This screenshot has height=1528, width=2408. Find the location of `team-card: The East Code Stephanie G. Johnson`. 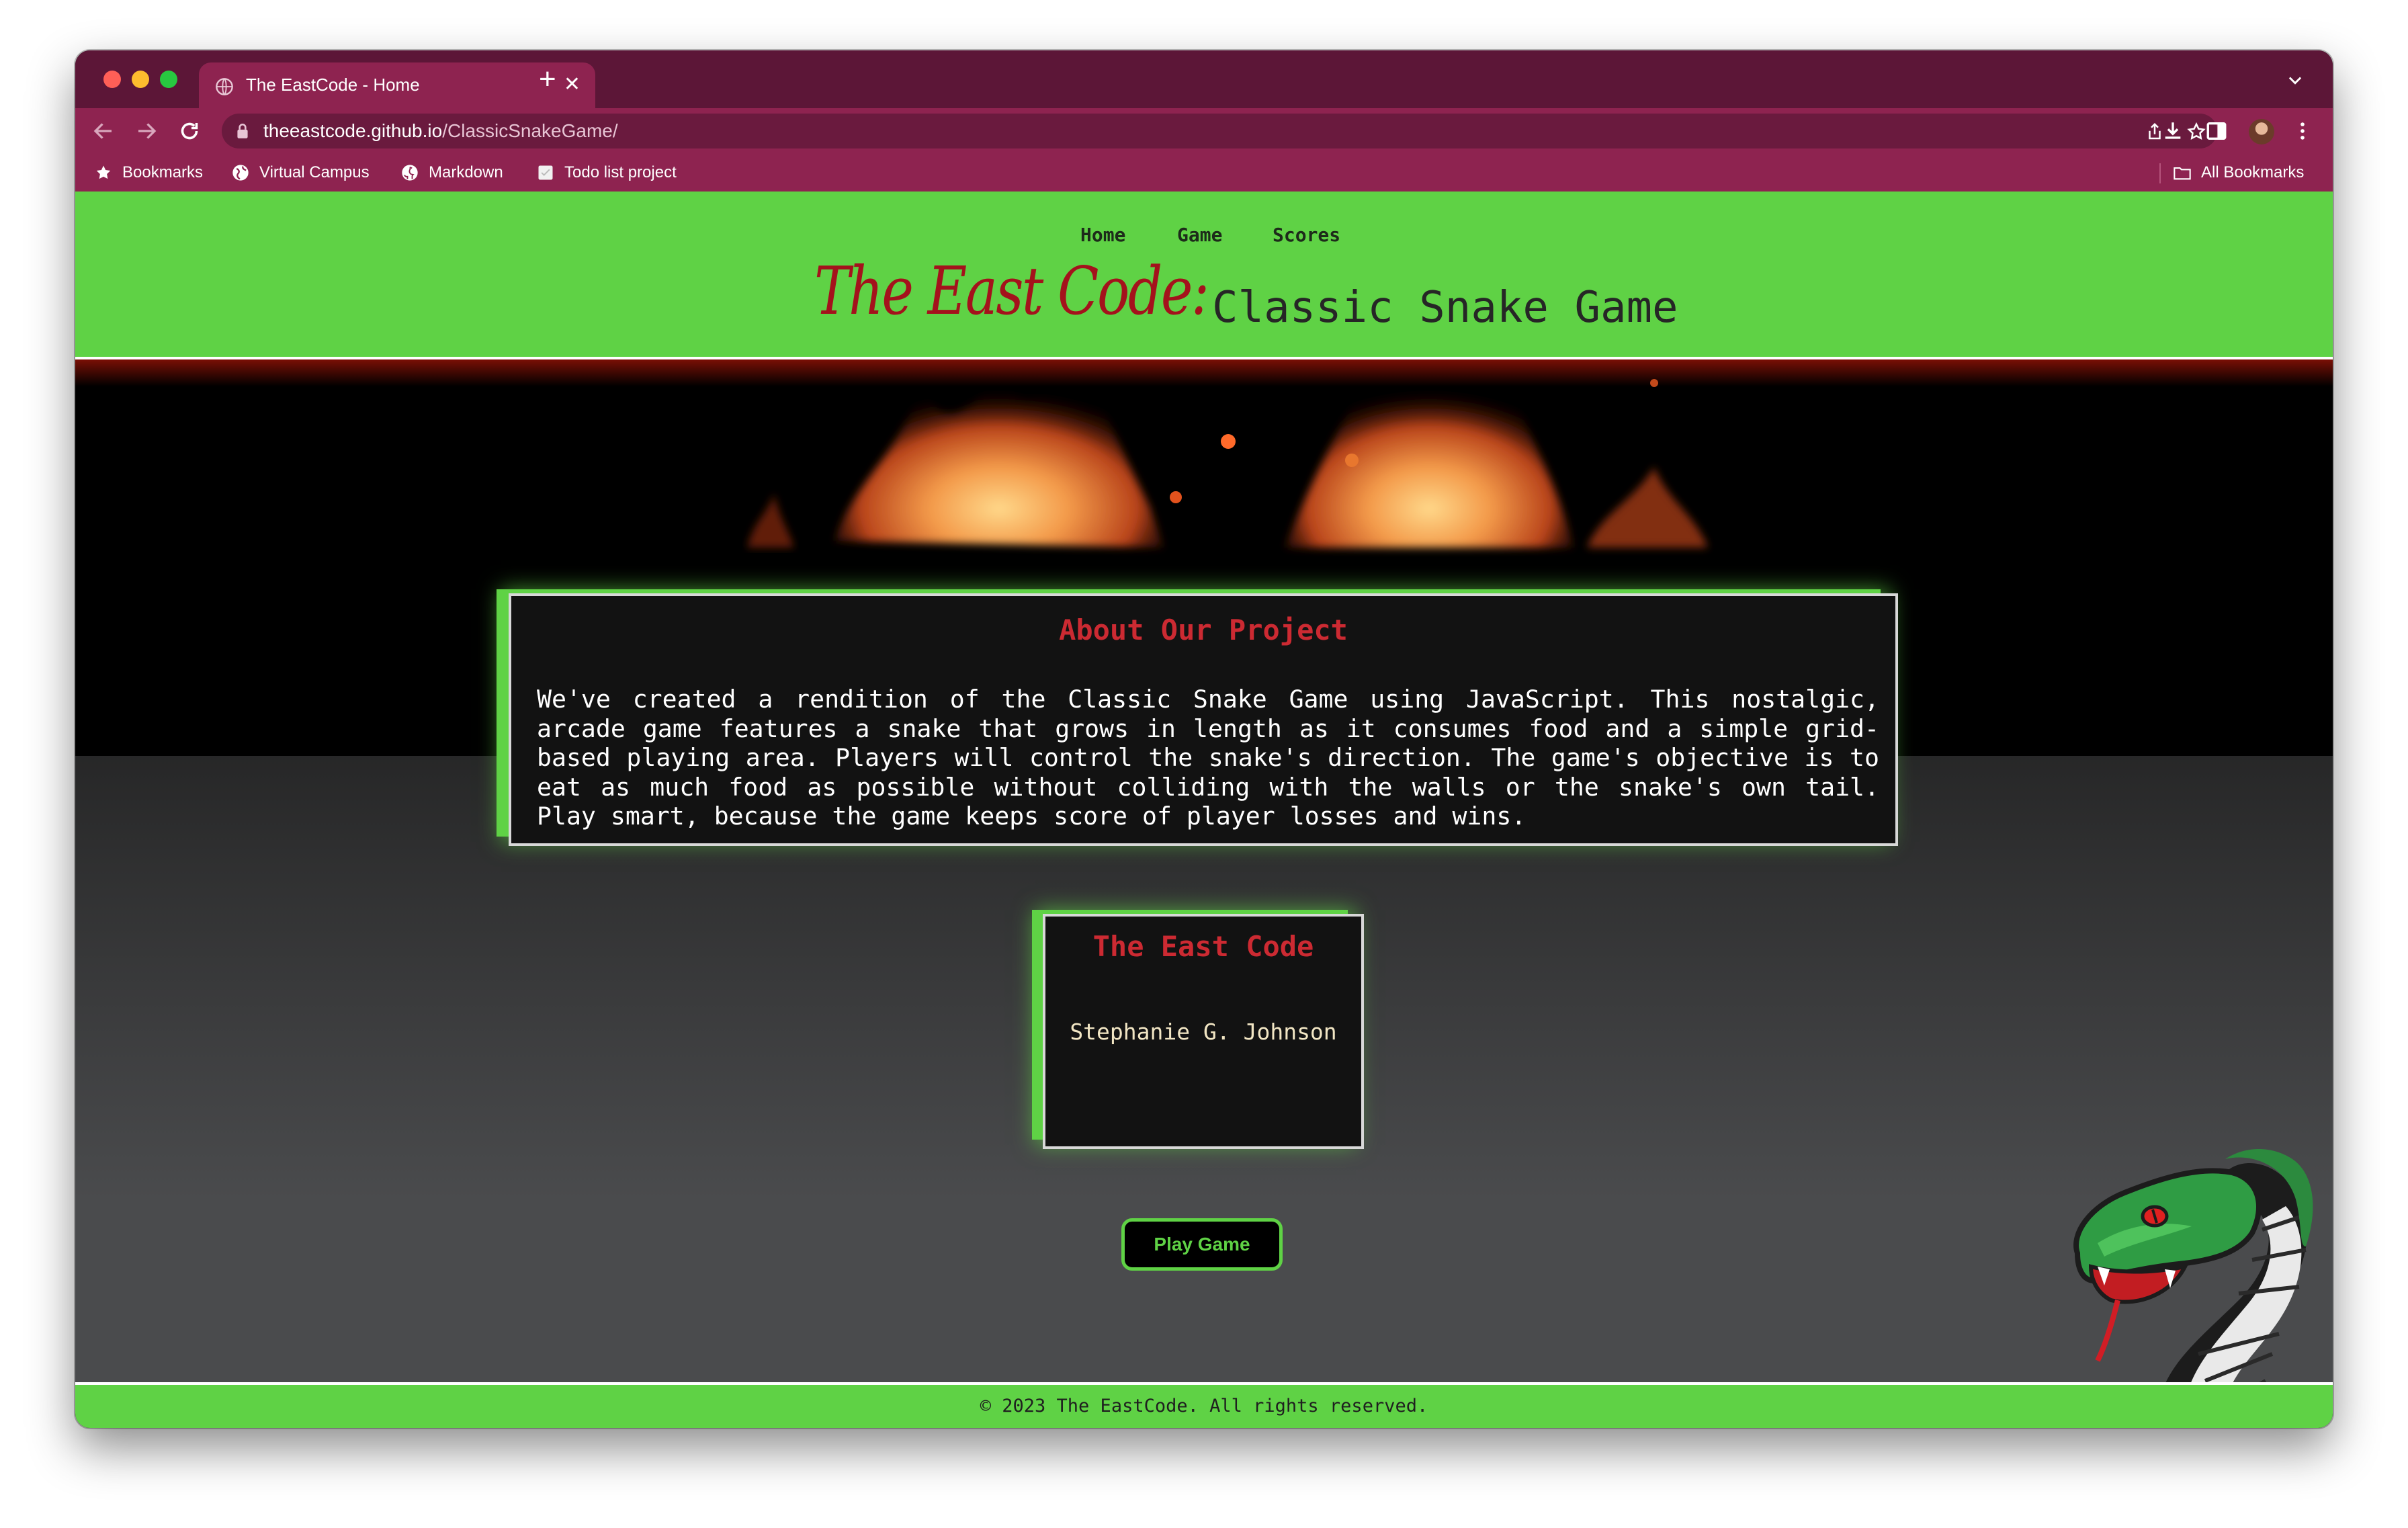

team-card: The East Code Stephanie G. Johnson is located at coordinates (1203, 1032).